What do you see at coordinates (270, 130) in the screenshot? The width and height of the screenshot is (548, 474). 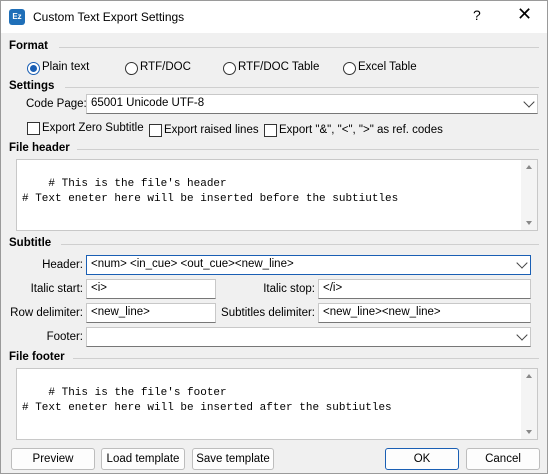 I see `export-ref-codes-checkbox` at bounding box center [270, 130].